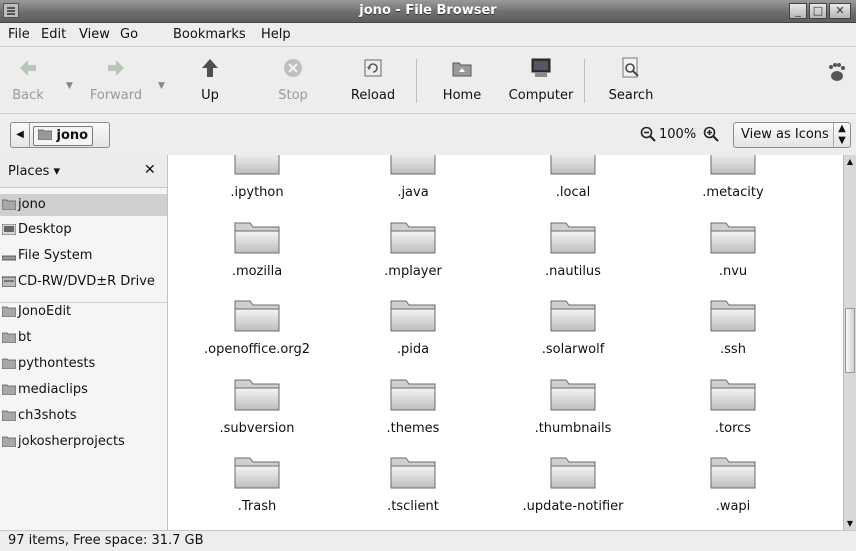 The width and height of the screenshot is (856, 551). What do you see at coordinates (83, 205) in the screenshot?
I see `sidebar-item: jono` at bounding box center [83, 205].